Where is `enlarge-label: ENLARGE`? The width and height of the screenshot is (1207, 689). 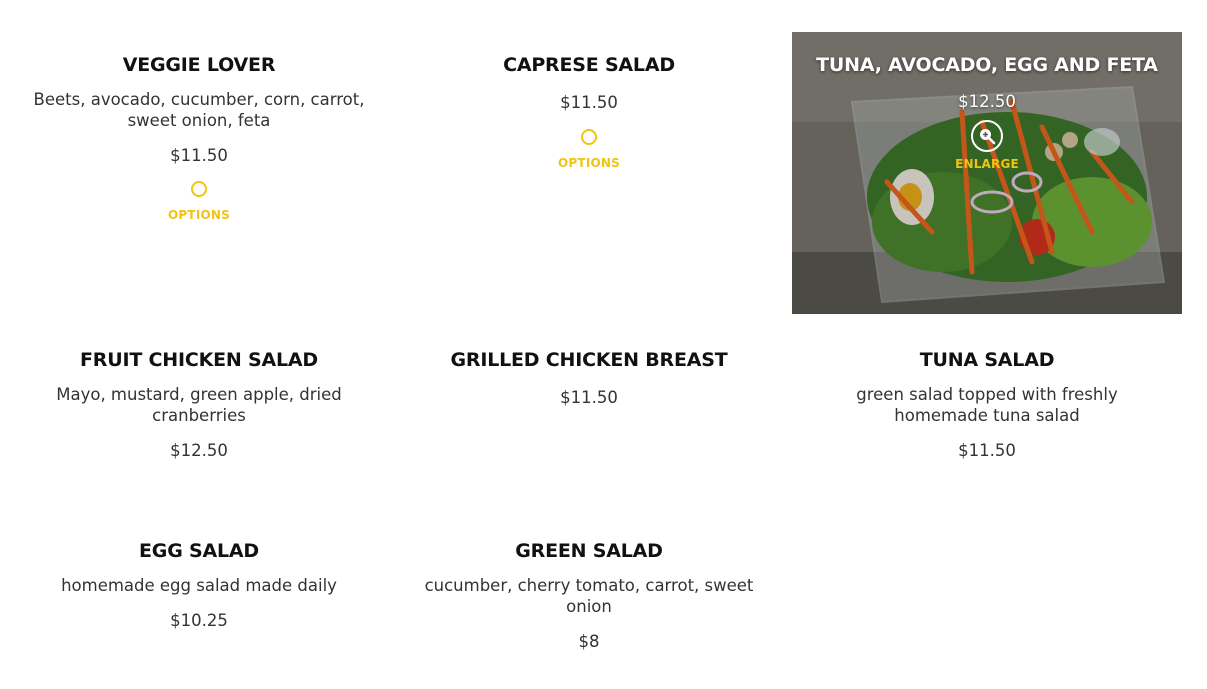
enlarge-label: ENLARGE is located at coordinates (987, 164).